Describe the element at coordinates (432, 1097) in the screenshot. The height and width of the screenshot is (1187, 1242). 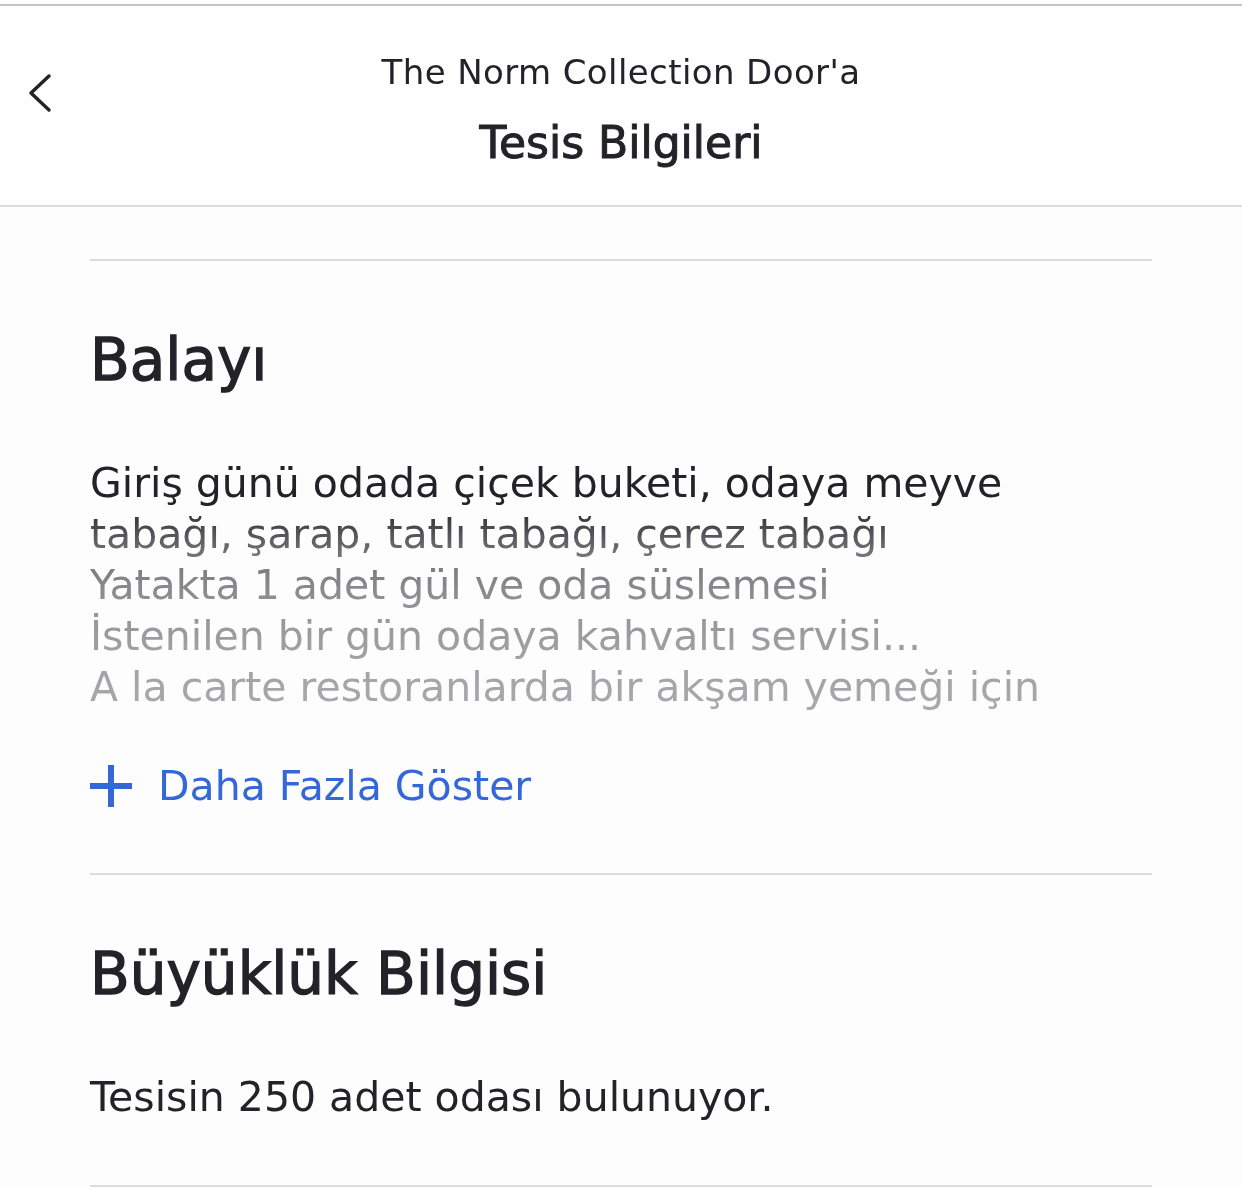
I see `body-text: Tesisin 250 adet odası bulunuyor.` at that location.